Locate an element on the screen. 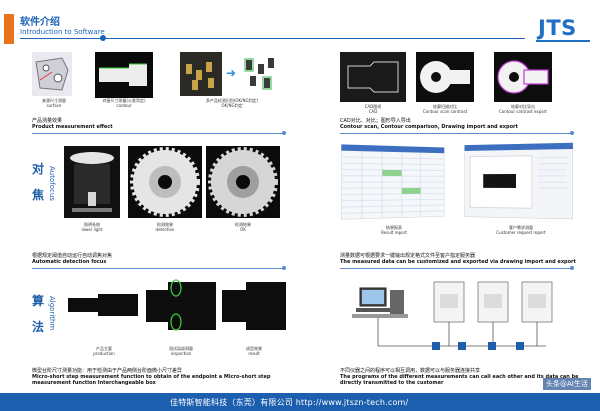  caption-contour-export: 轮廓对比导出 Contour contrast export is located at coordinates (523, 109).